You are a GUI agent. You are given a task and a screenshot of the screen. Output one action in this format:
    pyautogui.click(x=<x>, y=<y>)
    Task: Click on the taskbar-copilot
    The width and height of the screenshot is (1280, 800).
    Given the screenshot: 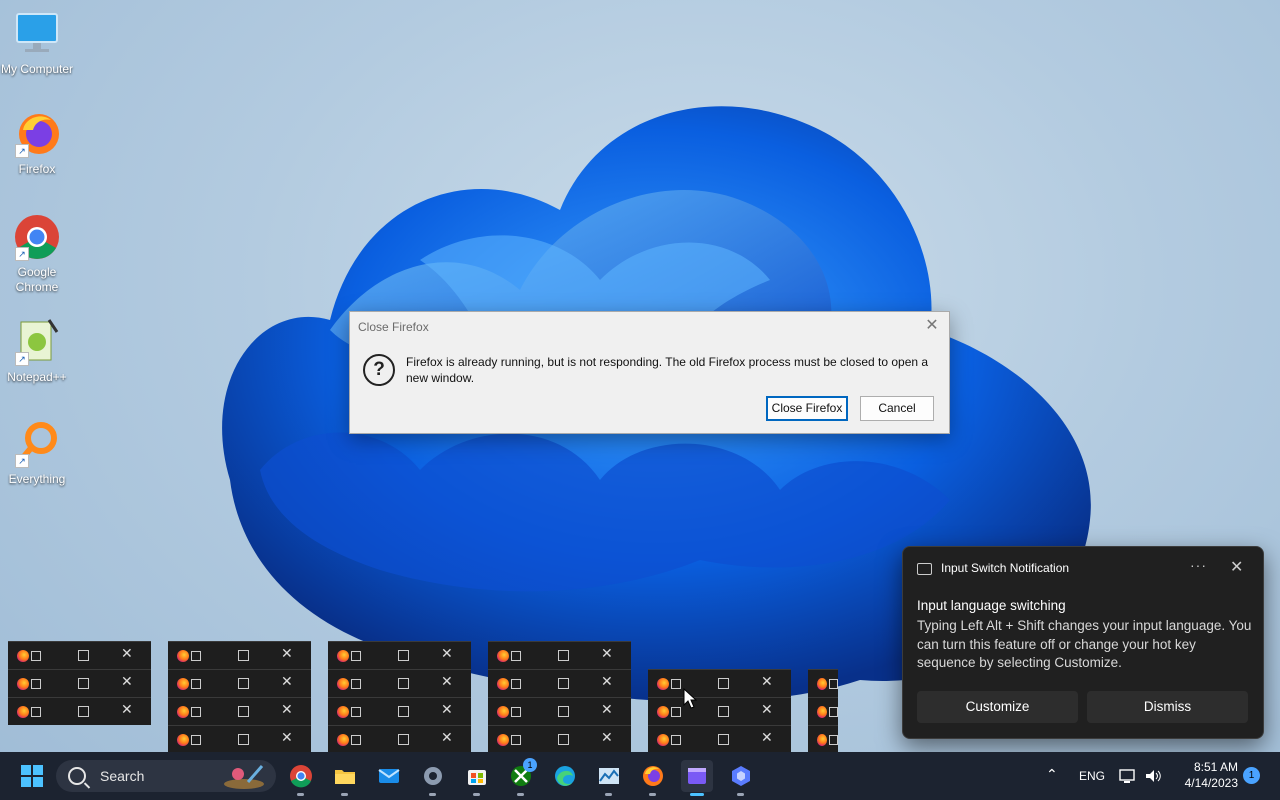 What is the action you would take?
    pyautogui.click(x=741, y=778)
    